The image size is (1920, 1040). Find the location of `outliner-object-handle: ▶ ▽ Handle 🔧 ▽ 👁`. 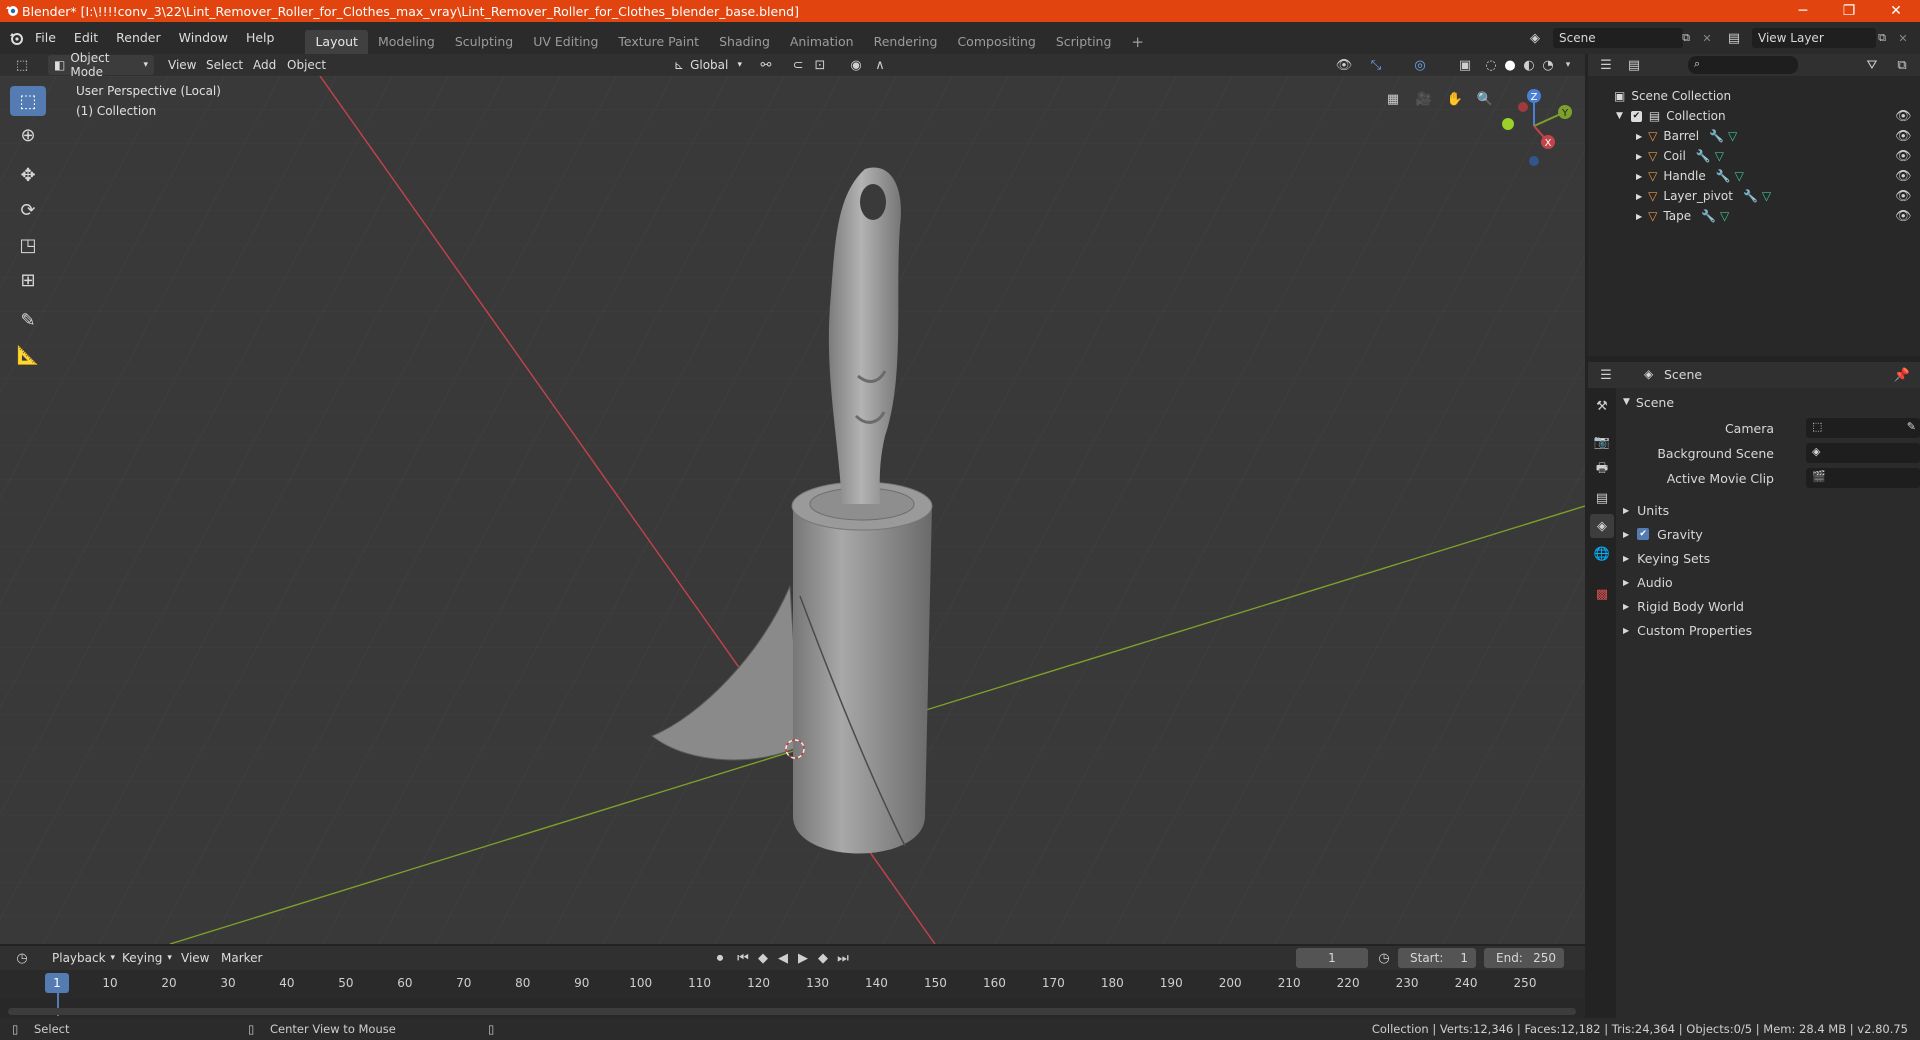

outliner-object-handle: ▶ ▽ Handle 🔧 ▽ 👁 is located at coordinates (1754, 176).